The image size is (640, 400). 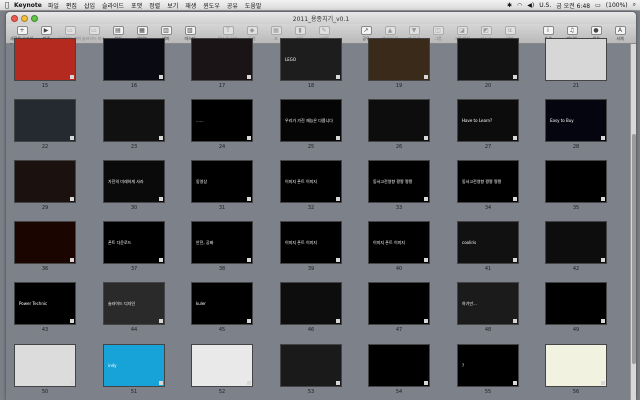 What do you see at coordinates (222, 392) in the screenshot?
I see `slide-number: 52` at bounding box center [222, 392].